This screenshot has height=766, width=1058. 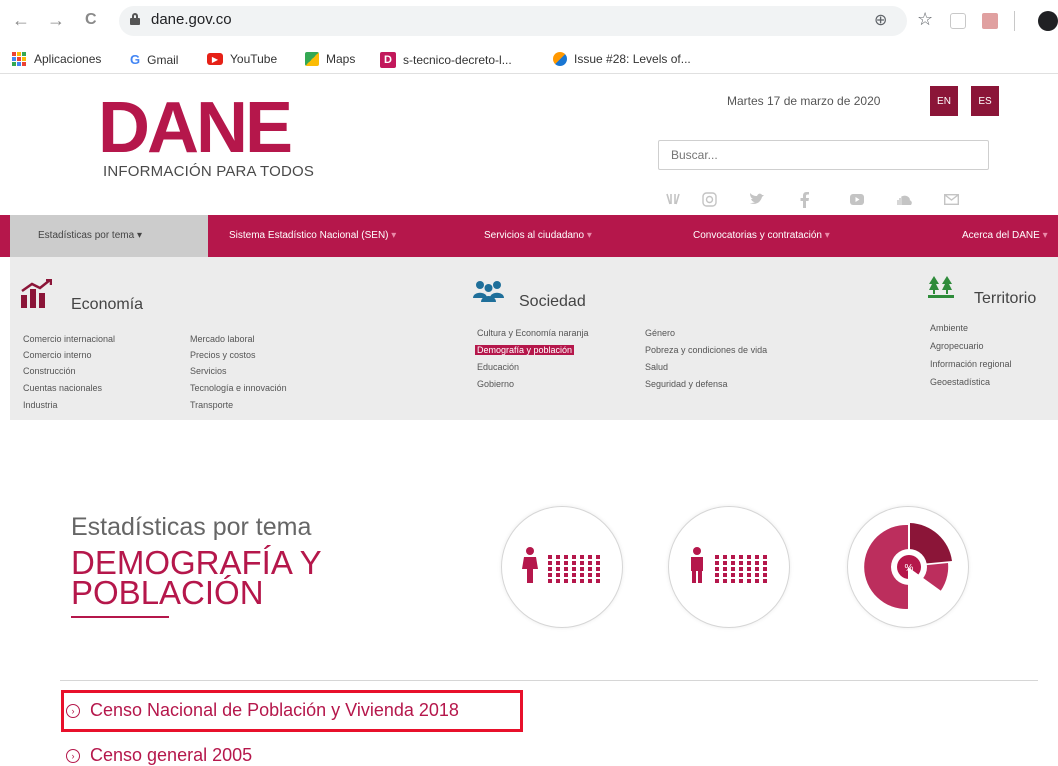 I want to click on link-precios-costos: Precios y costos, so click(x=223, y=355).